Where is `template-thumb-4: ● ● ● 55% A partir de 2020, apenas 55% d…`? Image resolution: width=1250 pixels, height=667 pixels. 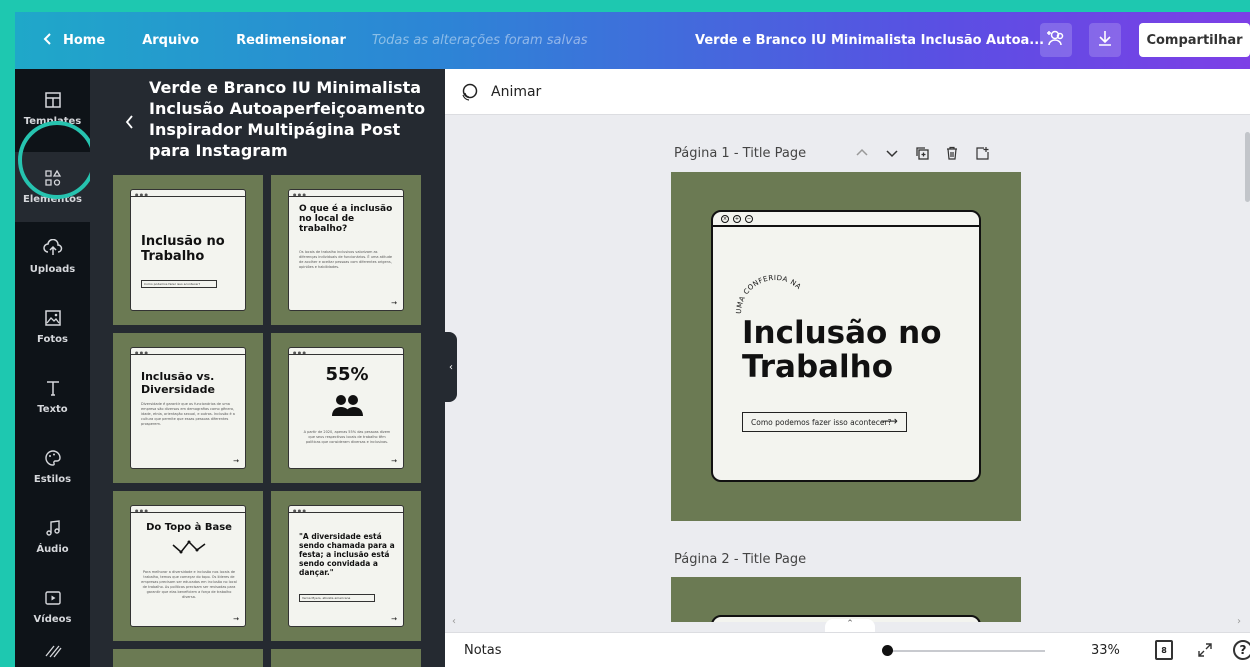 template-thumb-4: ● ● ● 55% A partir de 2020, apenas 55% d… is located at coordinates (346, 408).